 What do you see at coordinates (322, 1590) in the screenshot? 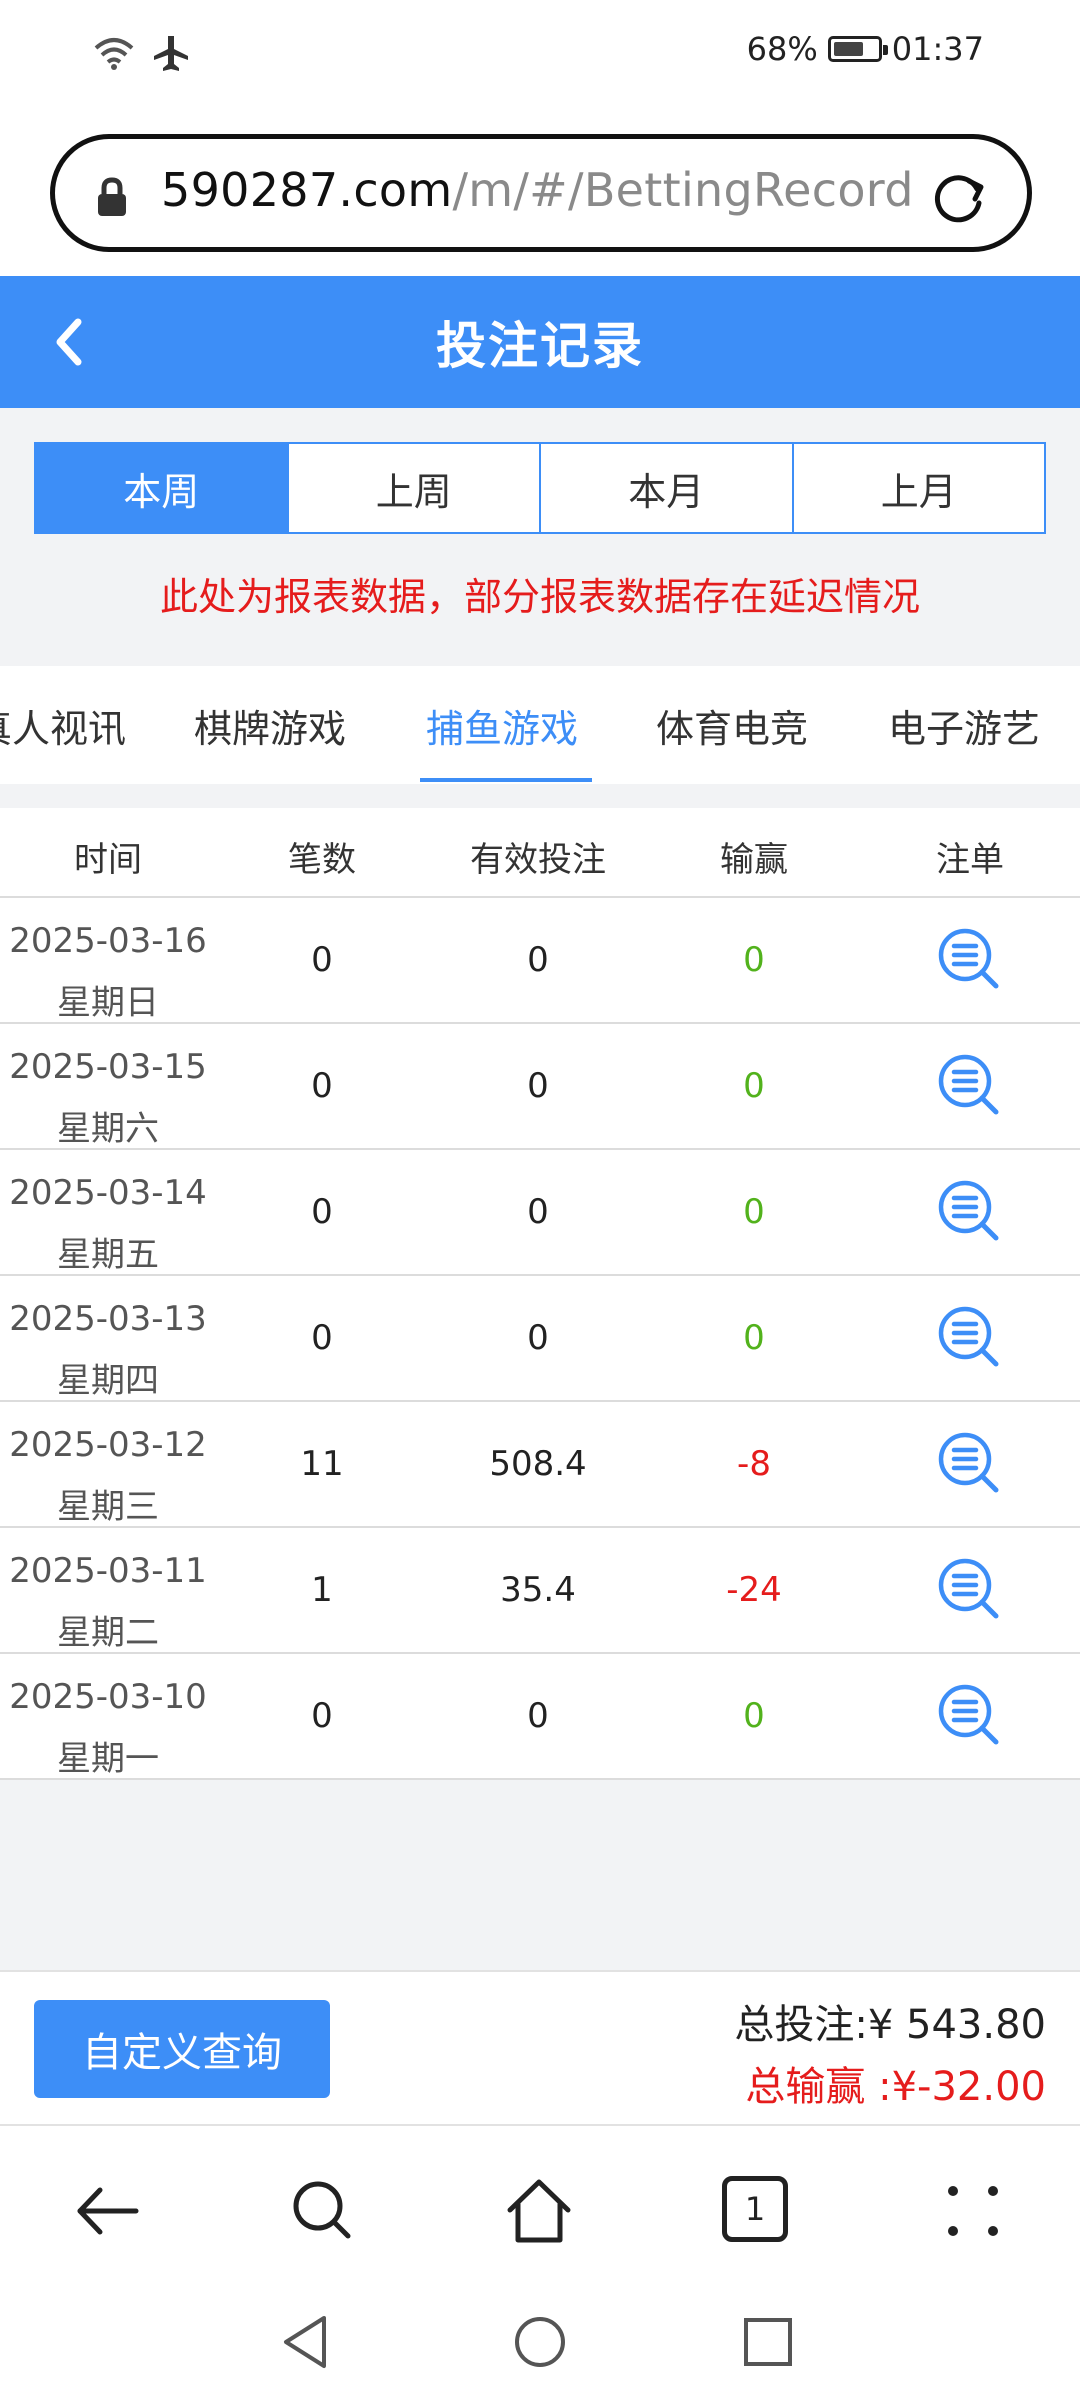
I see `row-count: 1` at bounding box center [322, 1590].